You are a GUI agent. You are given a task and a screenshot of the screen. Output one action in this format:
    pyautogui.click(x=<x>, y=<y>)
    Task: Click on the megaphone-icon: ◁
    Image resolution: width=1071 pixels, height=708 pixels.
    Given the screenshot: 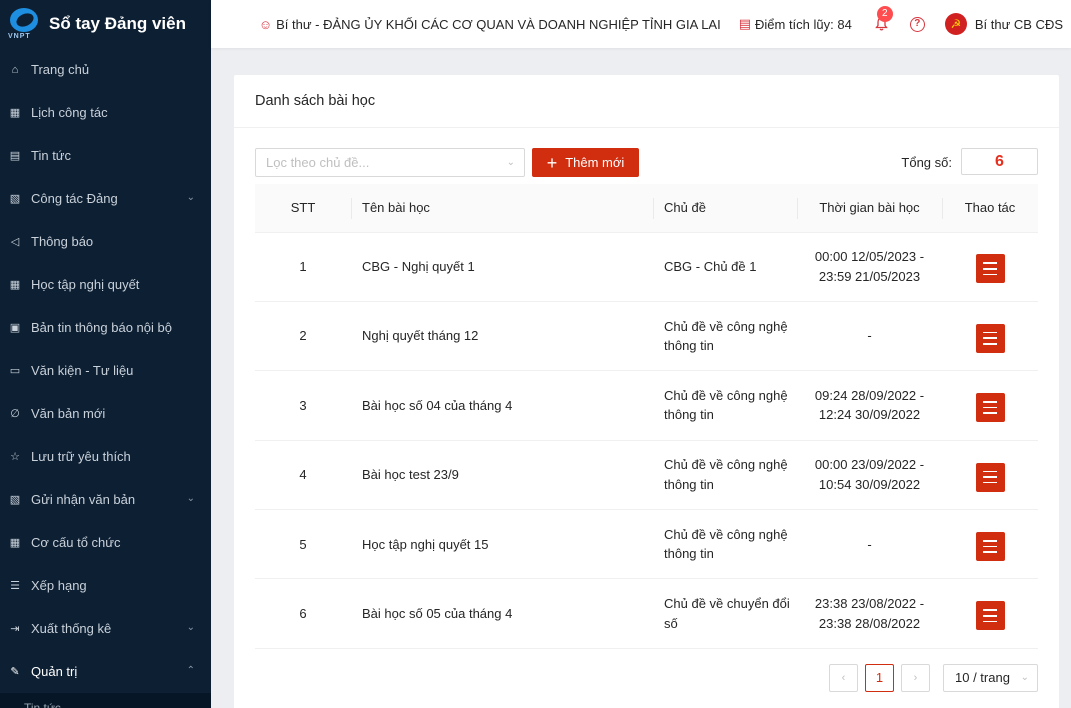 What is the action you would take?
    pyautogui.click(x=15, y=242)
    